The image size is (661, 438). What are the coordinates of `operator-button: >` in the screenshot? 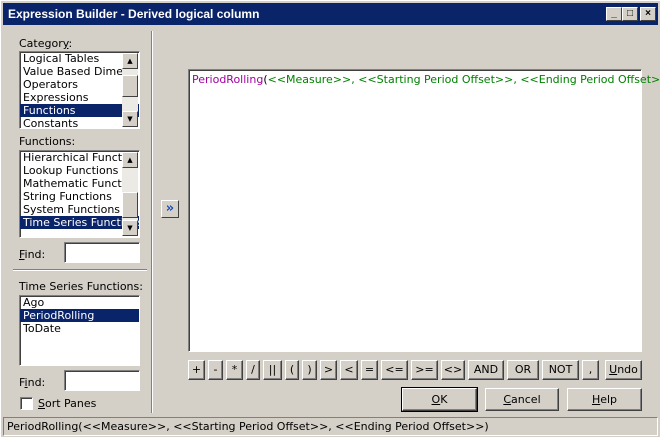 It's located at (328, 370).